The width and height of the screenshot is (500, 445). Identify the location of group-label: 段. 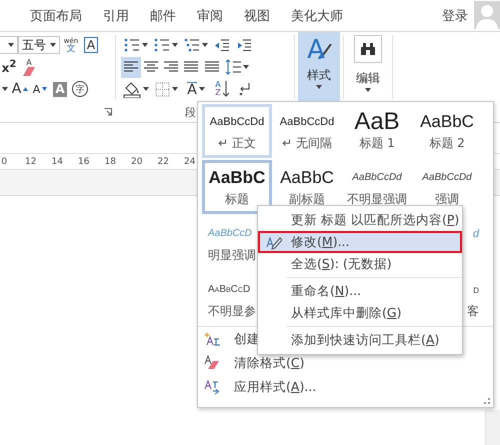
(190, 112).